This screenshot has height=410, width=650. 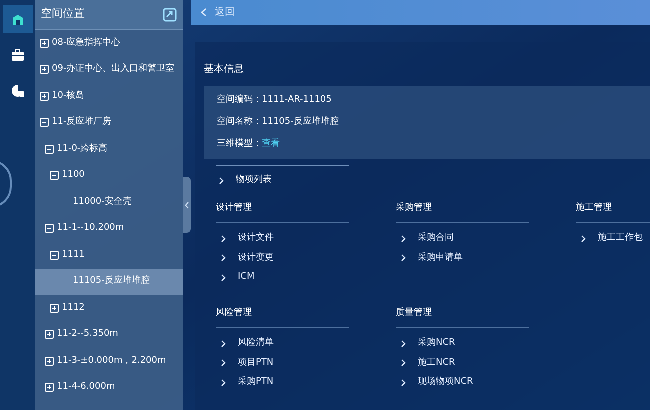 What do you see at coordinates (620, 239) in the screenshot?
I see `menu-link: 施工工作包` at bounding box center [620, 239].